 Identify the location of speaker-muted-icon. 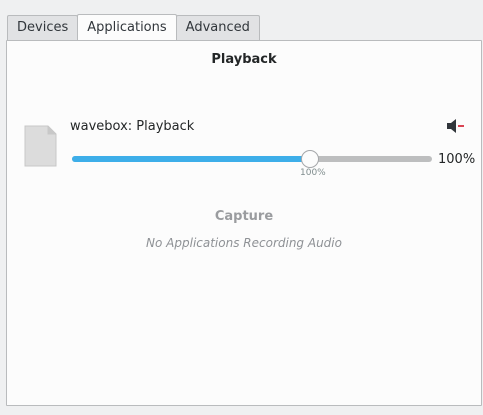
(455, 126).